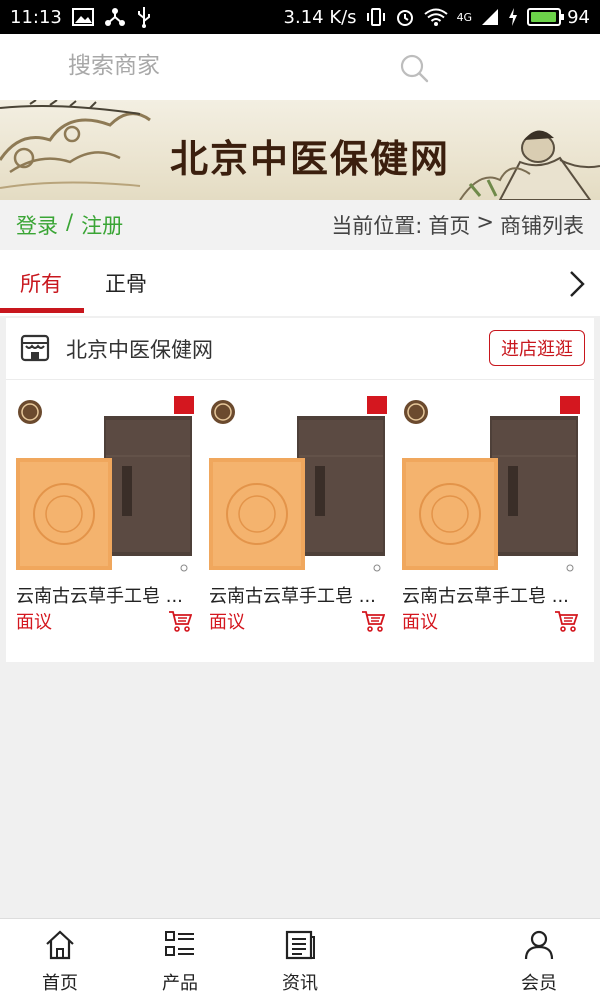 This screenshot has height=1000, width=600. I want to click on nav-label: 资讯, so click(300, 983).